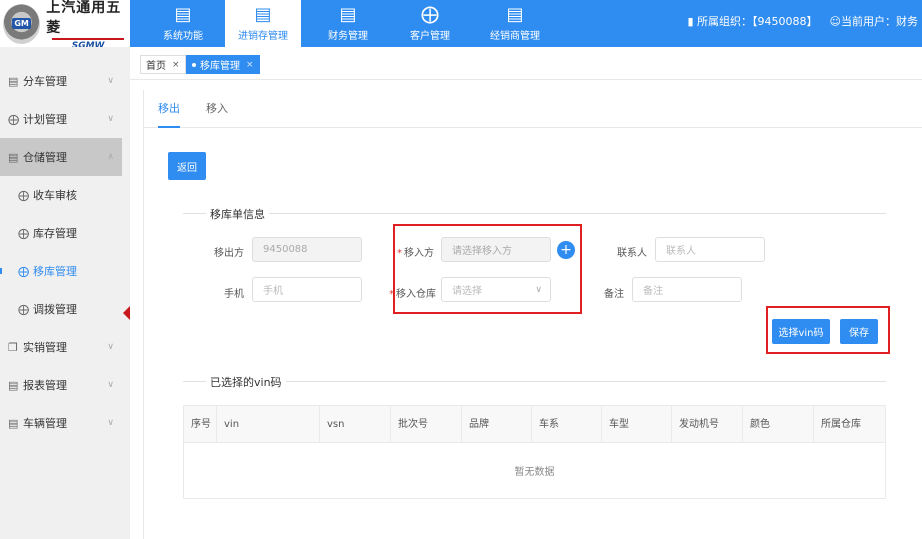  What do you see at coordinates (534, 472) in the screenshot?
I see `empty-state-text: 暂无数据` at bounding box center [534, 472].